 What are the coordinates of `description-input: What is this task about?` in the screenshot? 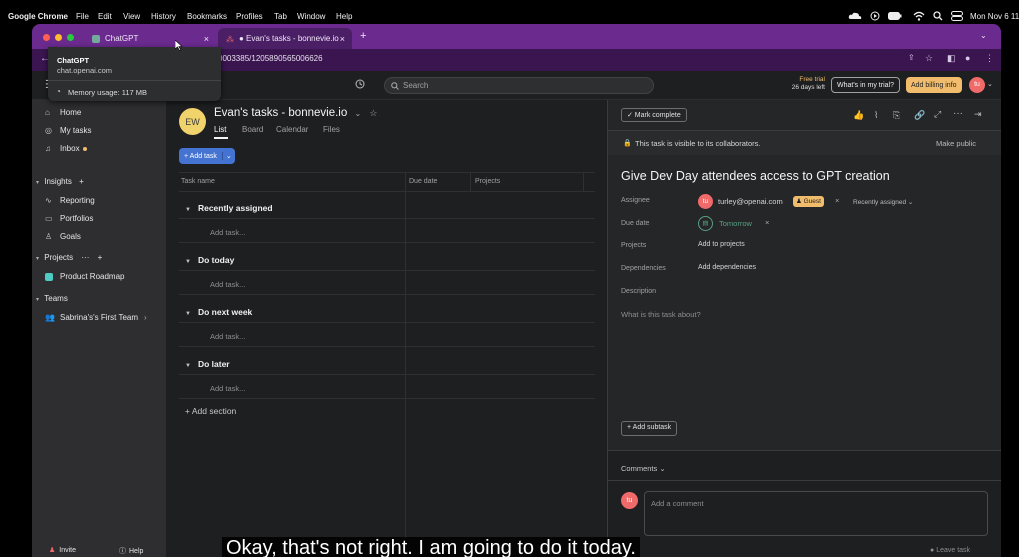 It's located at (661, 314).